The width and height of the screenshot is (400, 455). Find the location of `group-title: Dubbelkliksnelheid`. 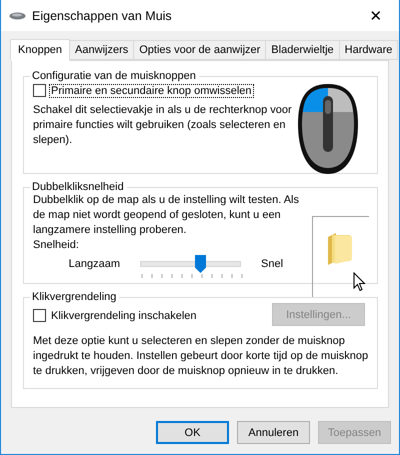

group-title: Dubbelkliksnelheid is located at coordinates (78, 187).